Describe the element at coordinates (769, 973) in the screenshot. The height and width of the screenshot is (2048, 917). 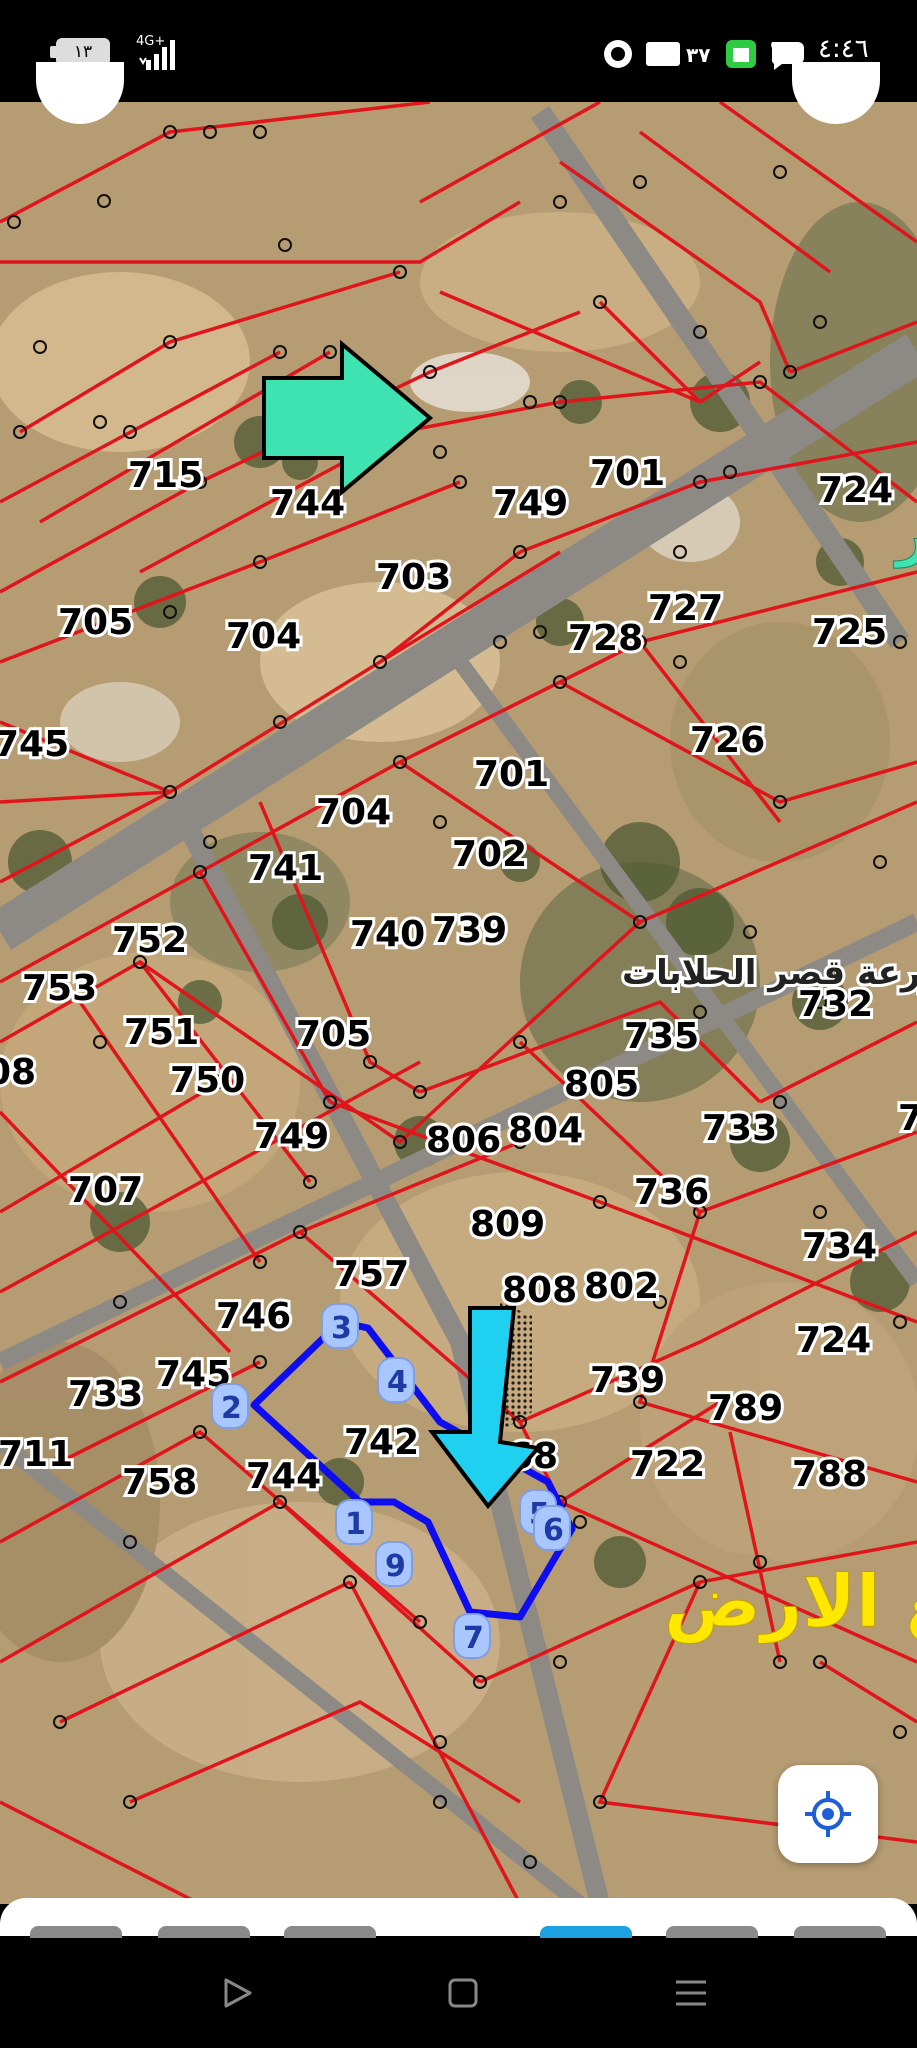
I see `farm-label: مزرعة قصر الحلابات` at that location.